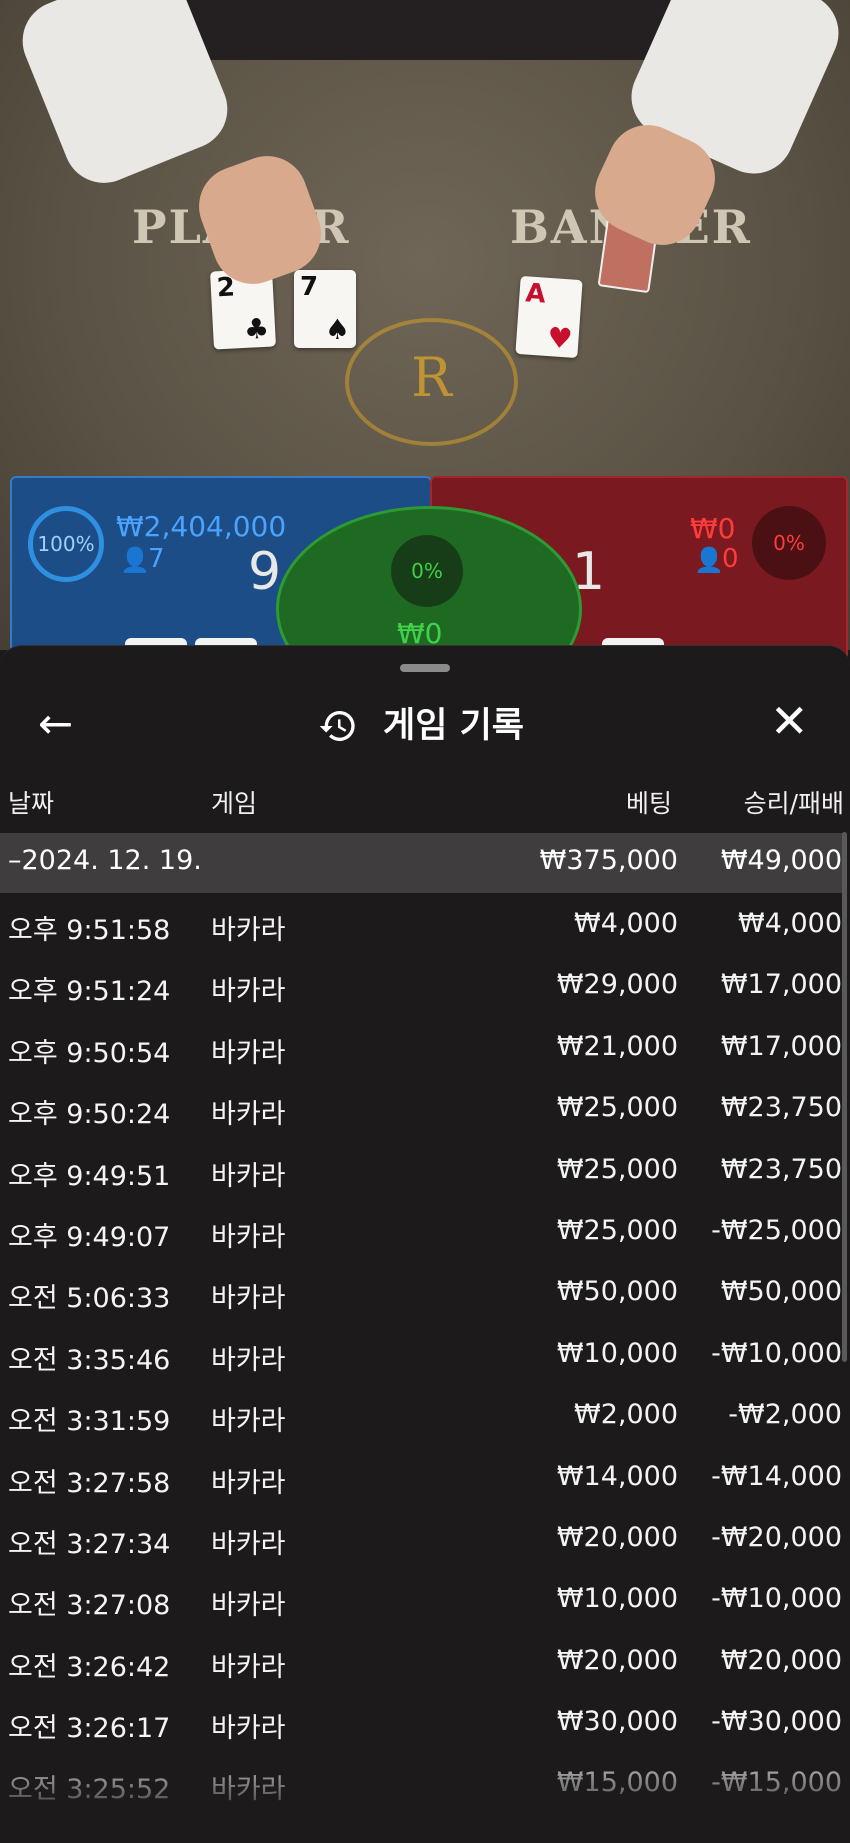 The height and width of the screenshot is (1843, 850). Describe the element at coordinates (89, 992) in the screenshot. I see `row-time: 오후 9:51:24` at that location.